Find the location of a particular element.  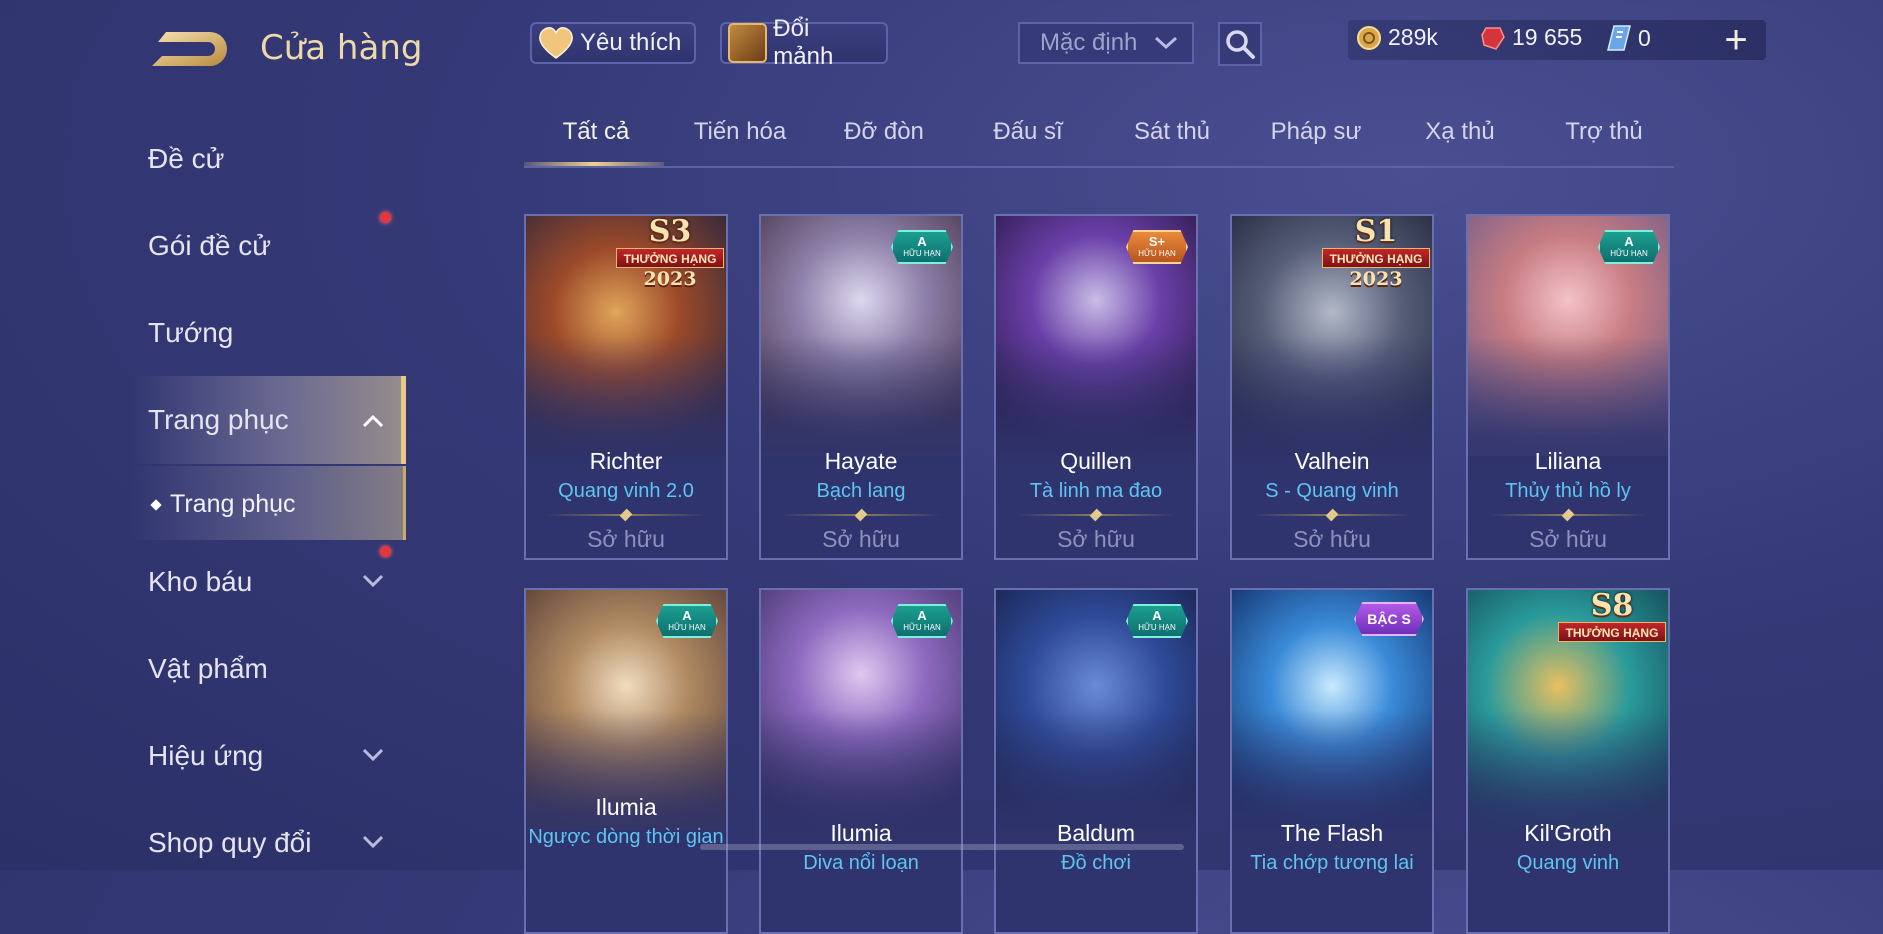

search-button is located at coordinates (1240, 44).